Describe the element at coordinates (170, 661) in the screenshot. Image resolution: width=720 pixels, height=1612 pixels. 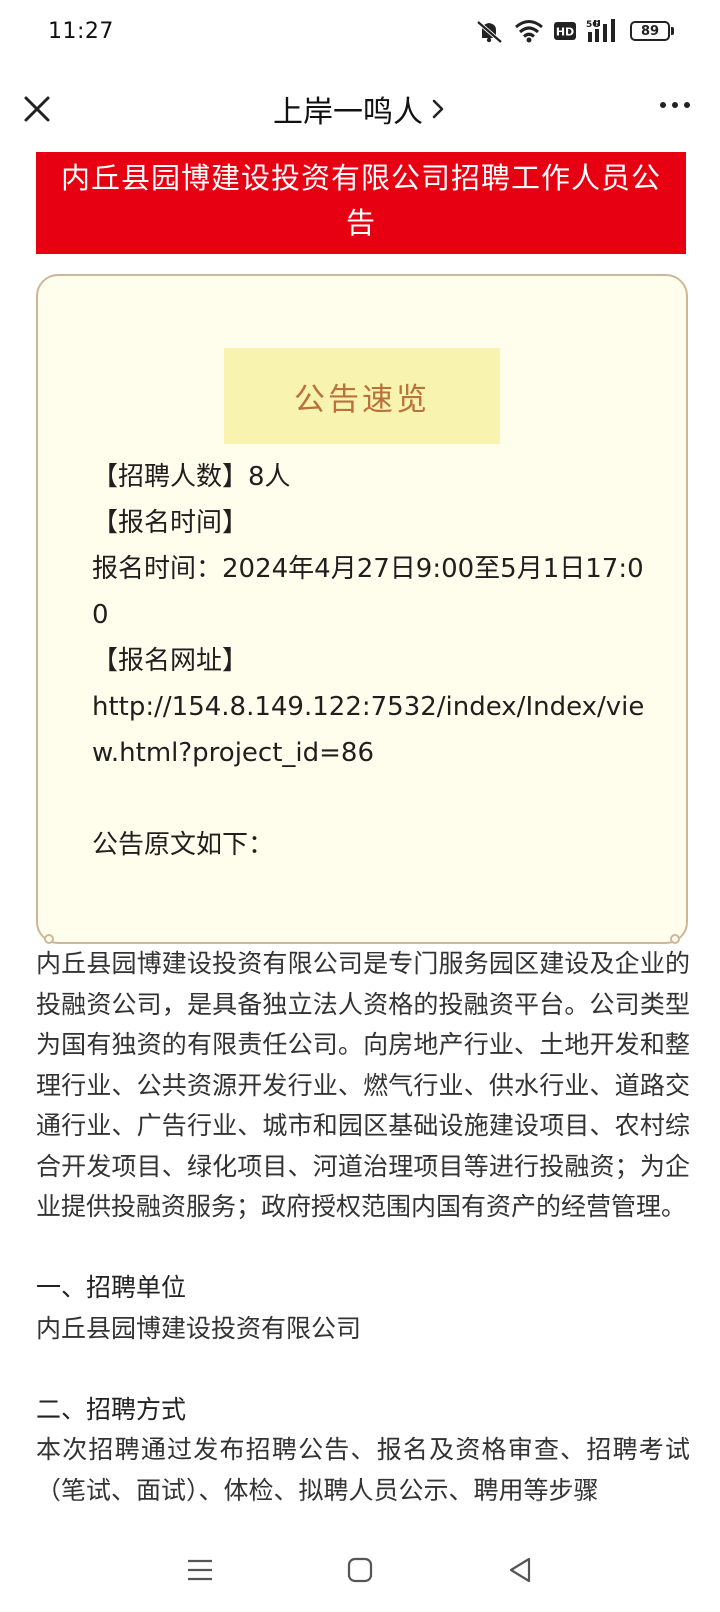
I see `signup-url-heading: 【报名网址】` at that location.